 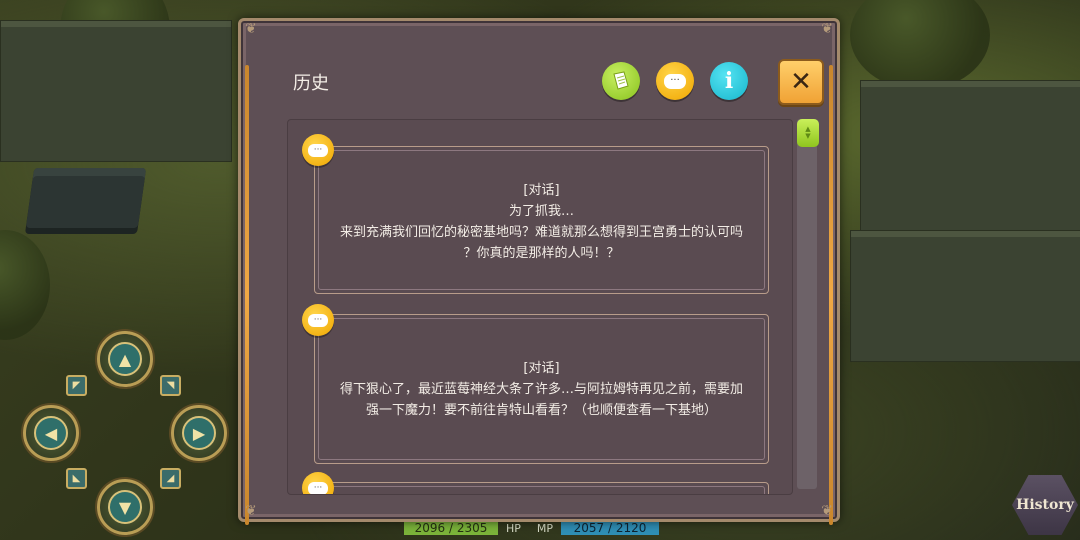 What do you see at coordinates (86, 198) in the screenshot?
I see `background-stone` at bounding box center [86, 198].